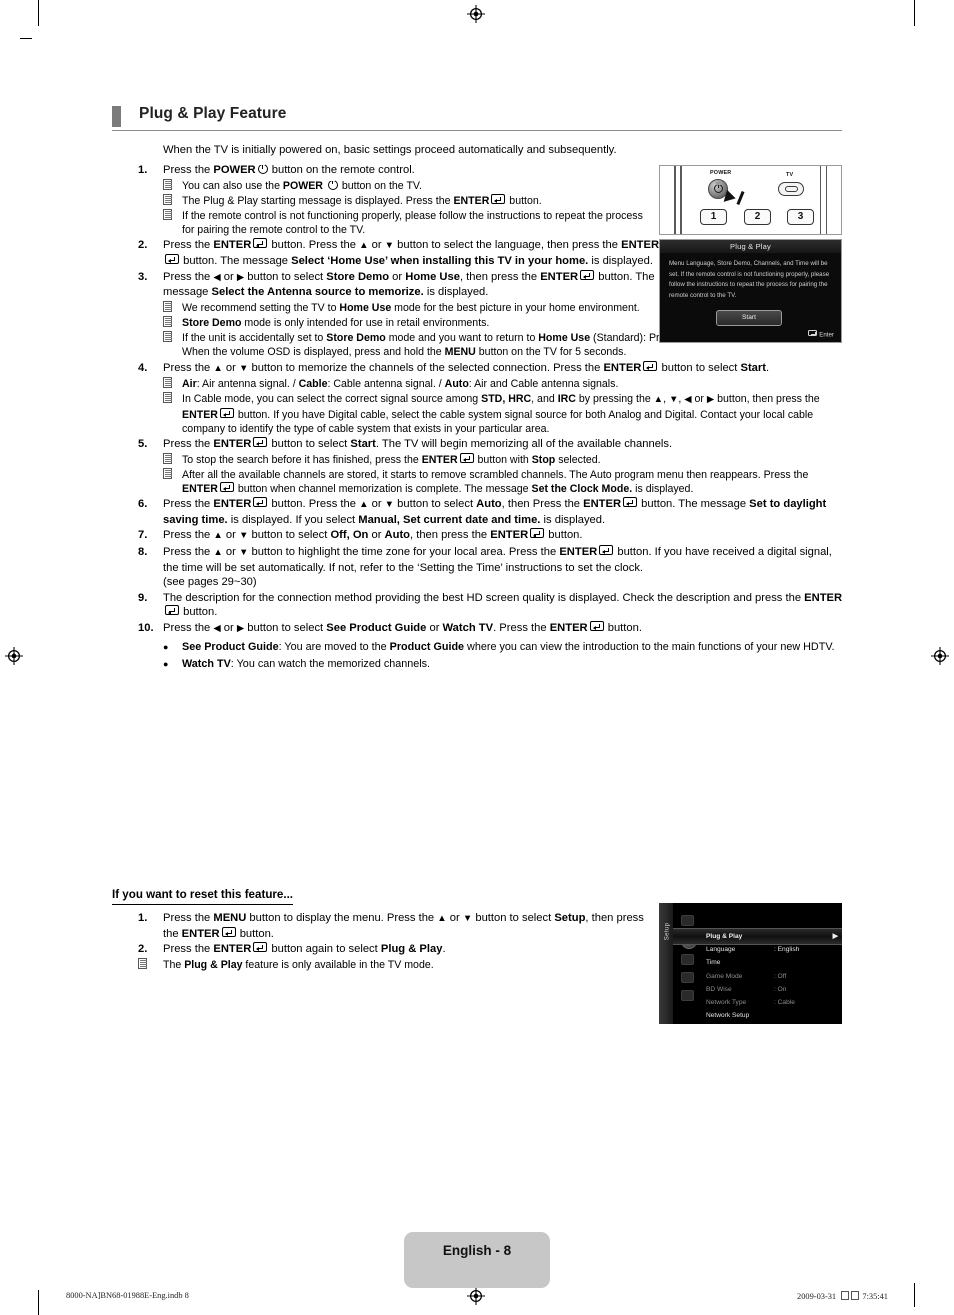  I want to click on footer-date: 2009-03-31, so click(817, 1296).